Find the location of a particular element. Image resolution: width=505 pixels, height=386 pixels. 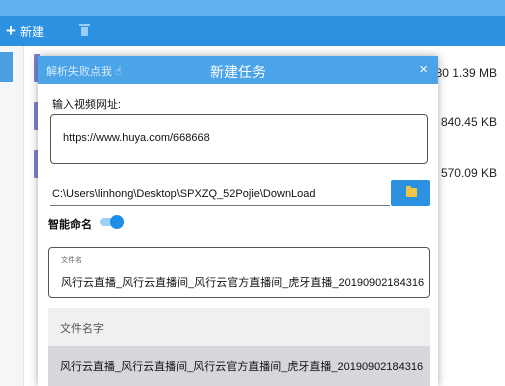

toolbar: + 新建 is located at coordinates (252, 31).